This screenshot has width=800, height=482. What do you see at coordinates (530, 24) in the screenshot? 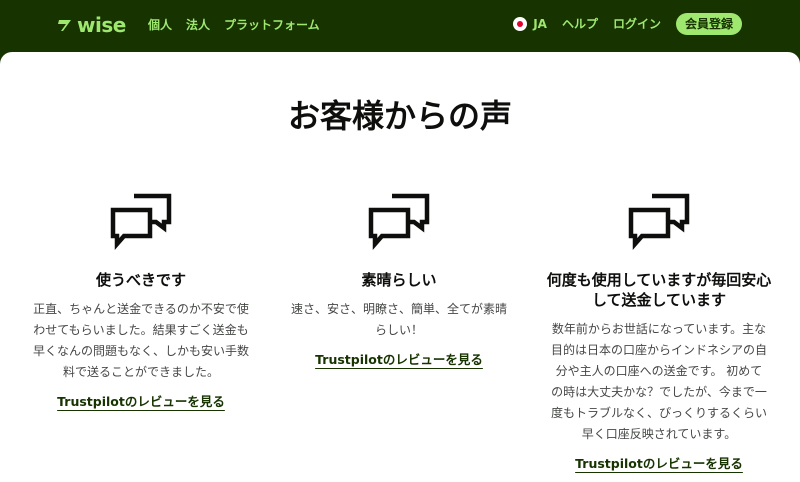
I see `language-selector: JA` at bounding box center [530, 24].